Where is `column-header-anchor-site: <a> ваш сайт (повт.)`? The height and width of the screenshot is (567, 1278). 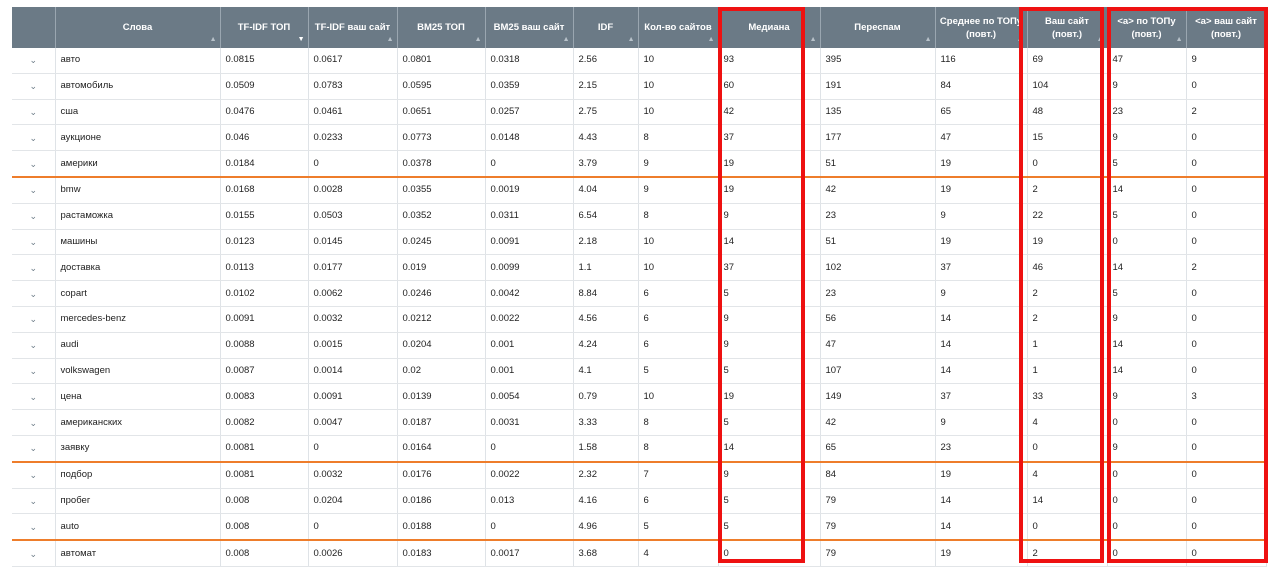
column-header-anchor-site: <a> ваш сайт (повт.) is located at coordinates (1226, 27).